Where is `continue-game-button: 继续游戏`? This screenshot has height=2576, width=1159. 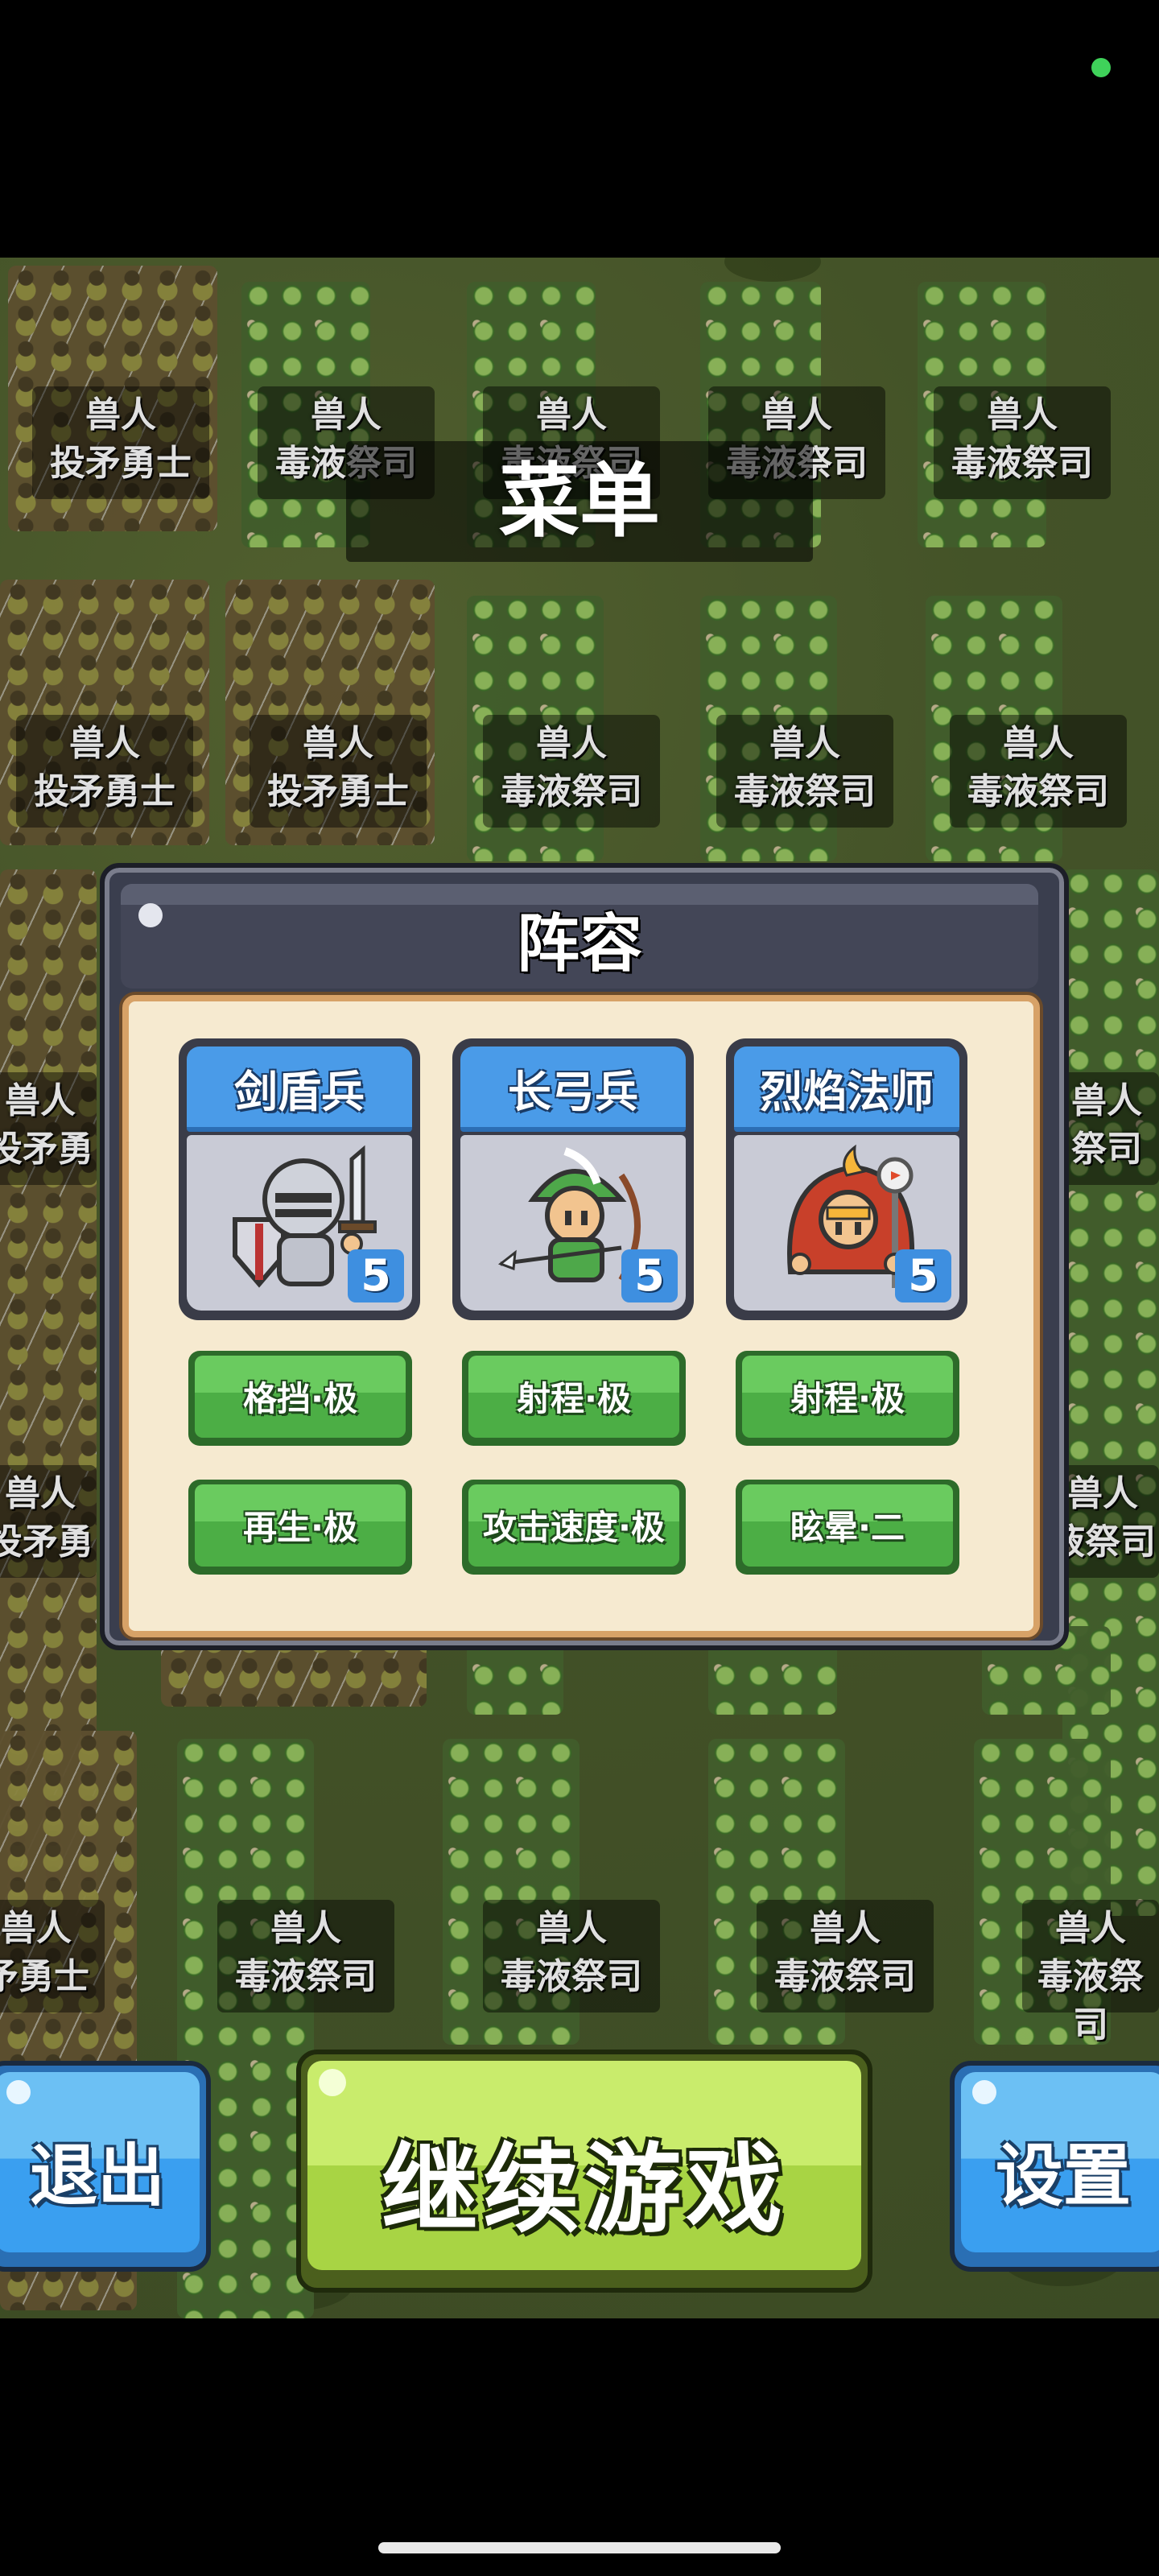 continue-game-button: 继续游戏 is located at coordinates (584, 2171).